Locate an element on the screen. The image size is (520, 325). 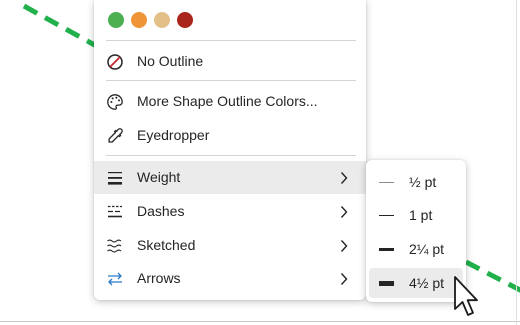
dashed-shape-line-bottom is located at coordinates (492, 276).